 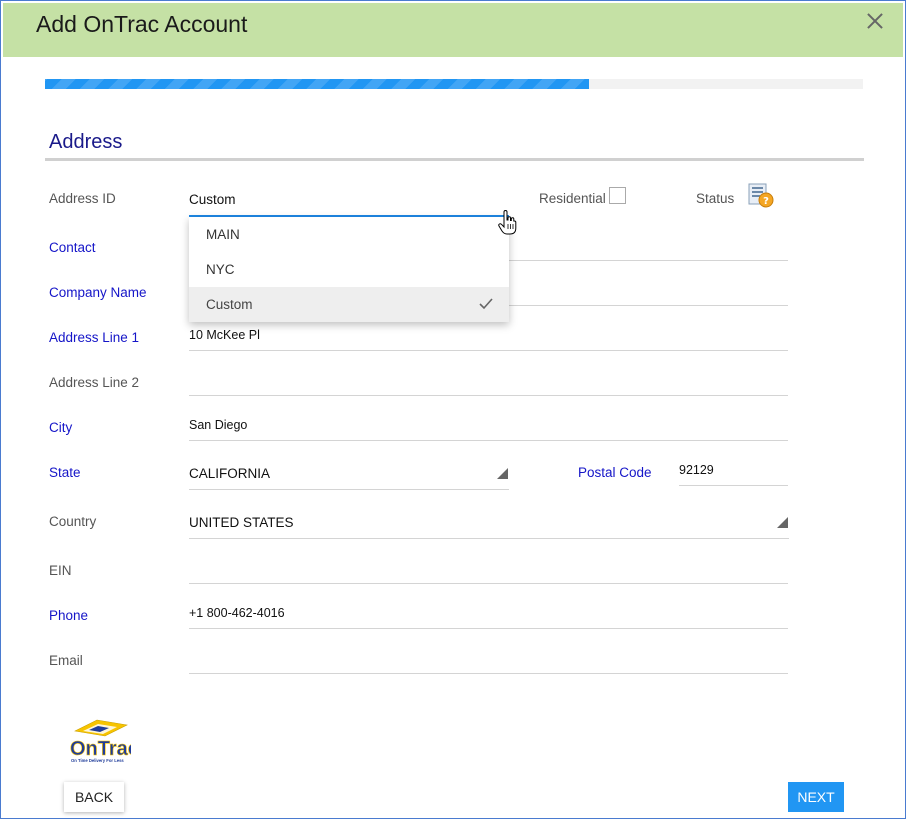 What do you see at coordinates (317, 84) in the screenshot?
I see `progress-fill` at bounding box center [317, 84].